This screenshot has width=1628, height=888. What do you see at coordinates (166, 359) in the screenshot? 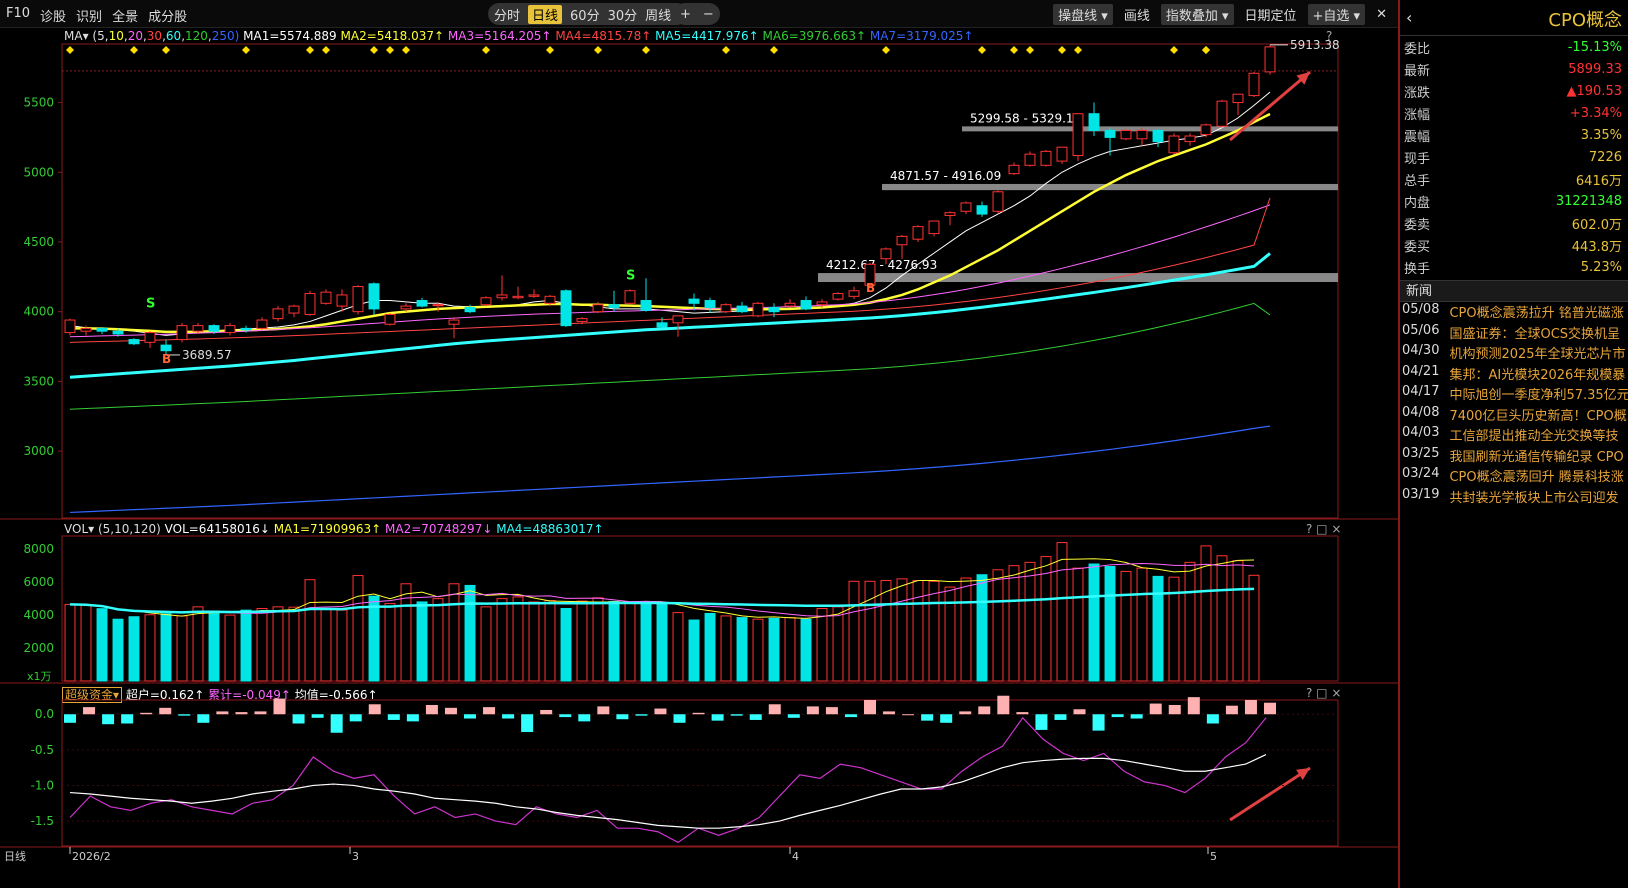
I see `buy-marker: B` at bounding box center [166, 359].